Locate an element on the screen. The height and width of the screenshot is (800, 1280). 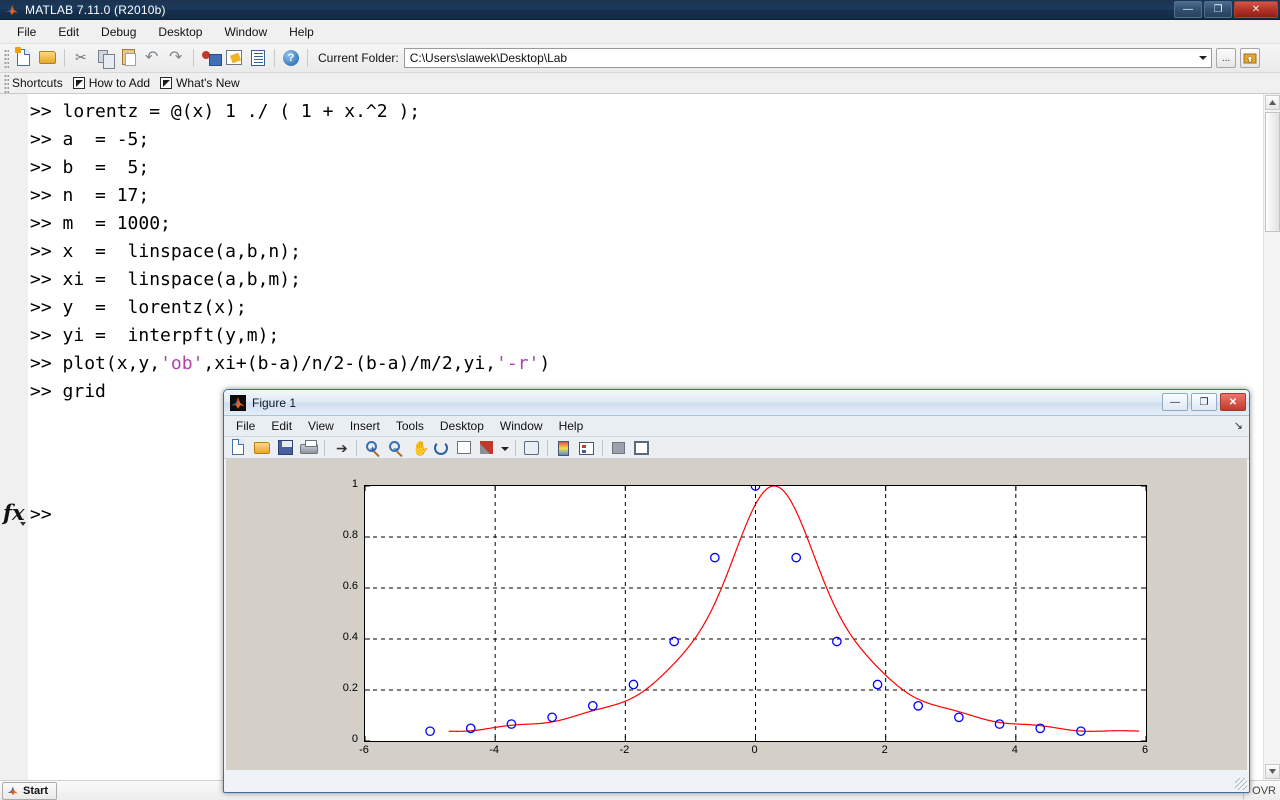
figure-menu-item-tools: Tools is located at coordinates (410, 426).